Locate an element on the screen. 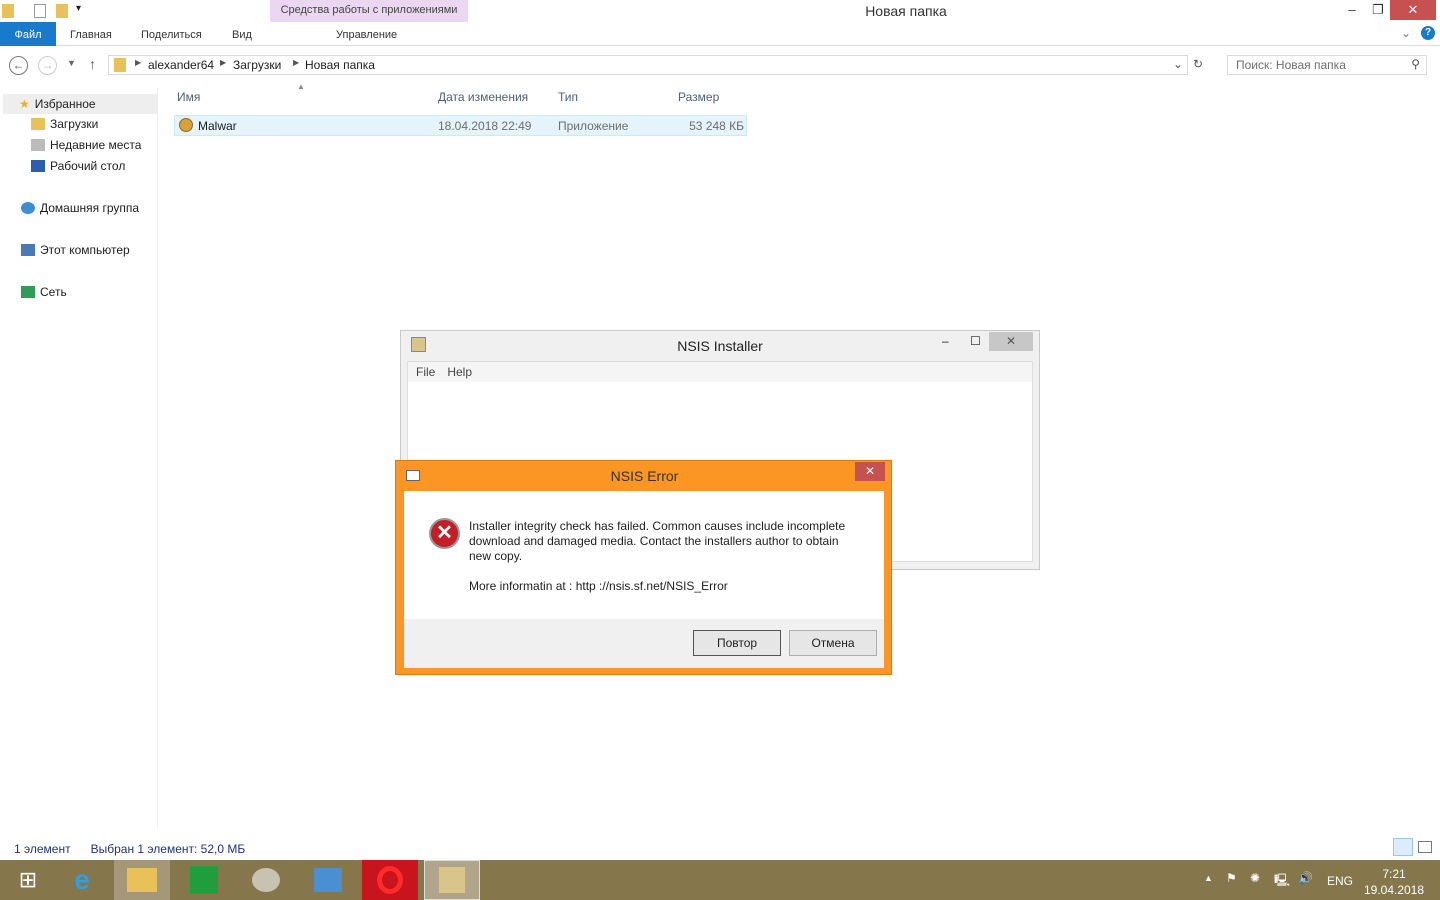  folder-icon is located at coordinates (120, 65).